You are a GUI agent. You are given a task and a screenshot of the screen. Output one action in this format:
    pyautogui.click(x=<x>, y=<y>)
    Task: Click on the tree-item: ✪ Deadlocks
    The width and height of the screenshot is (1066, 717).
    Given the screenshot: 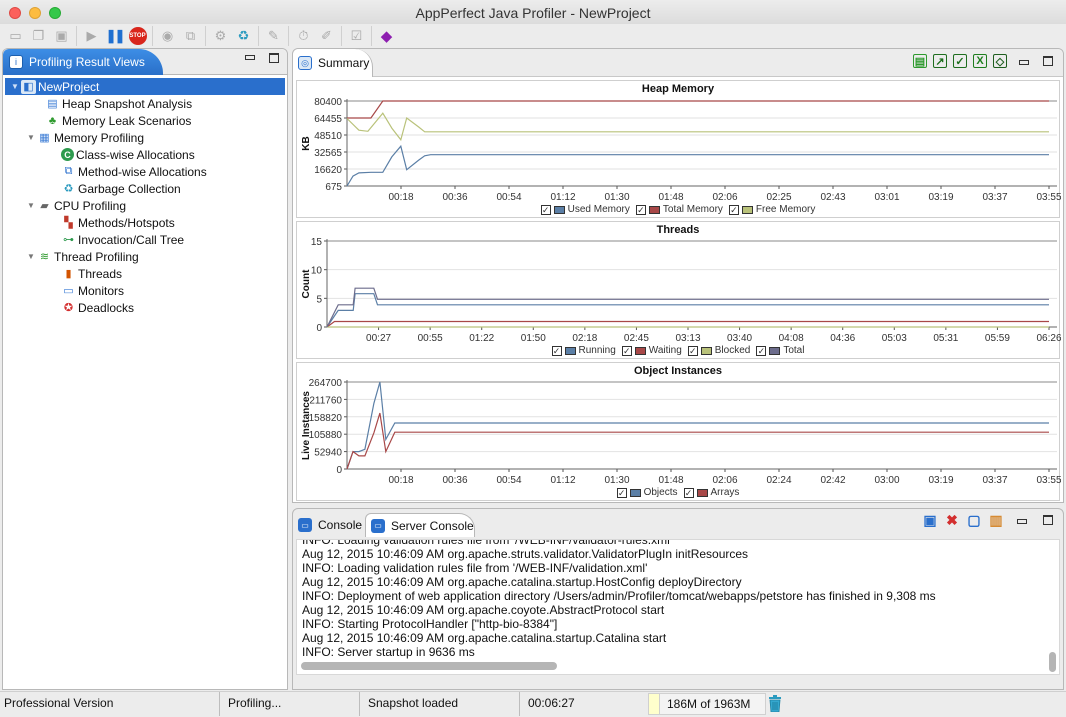 What is the action you would take?
    pyautogui.click(x=145, y=307)
    